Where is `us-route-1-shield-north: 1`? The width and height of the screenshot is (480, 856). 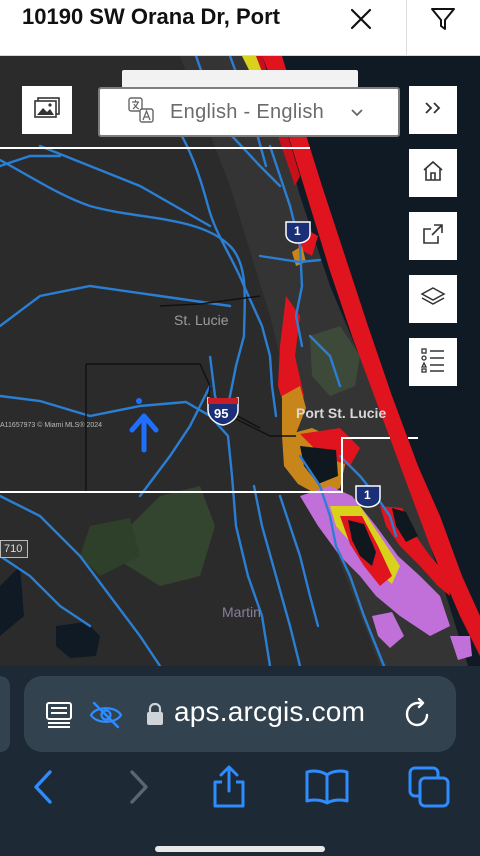 us-route-1-shield-north: 1 is located at coordinates (298, 232).